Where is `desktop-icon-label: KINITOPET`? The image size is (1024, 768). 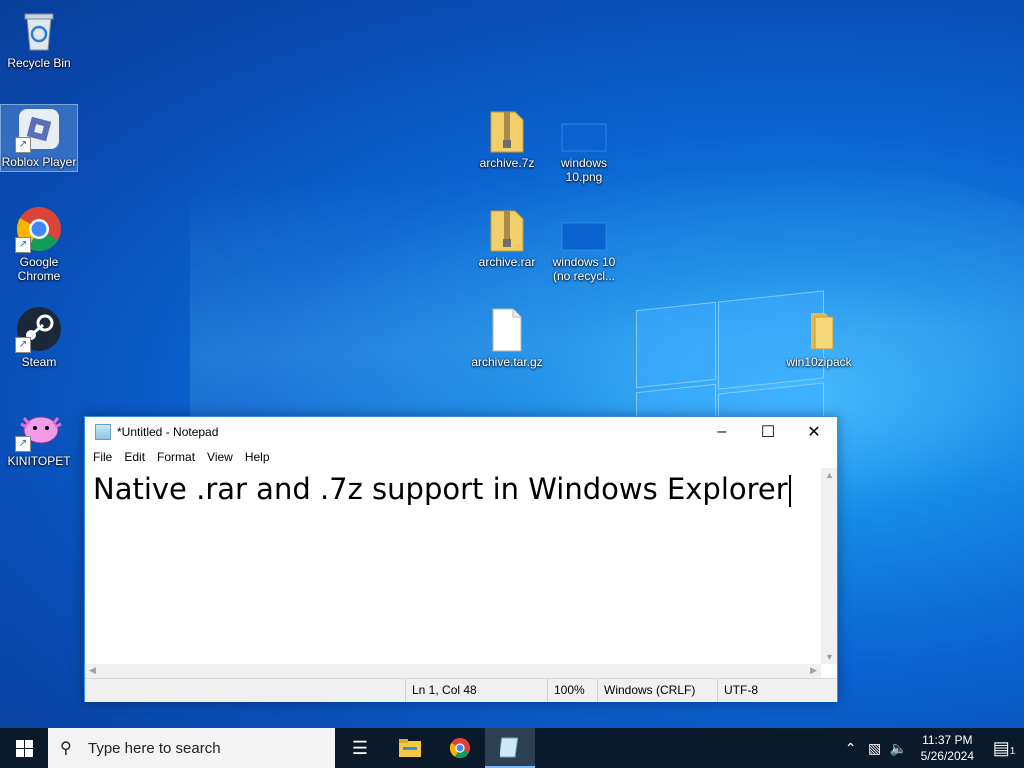
desktop-icon-label: KINITOPET is located at coordinates (39, 461).